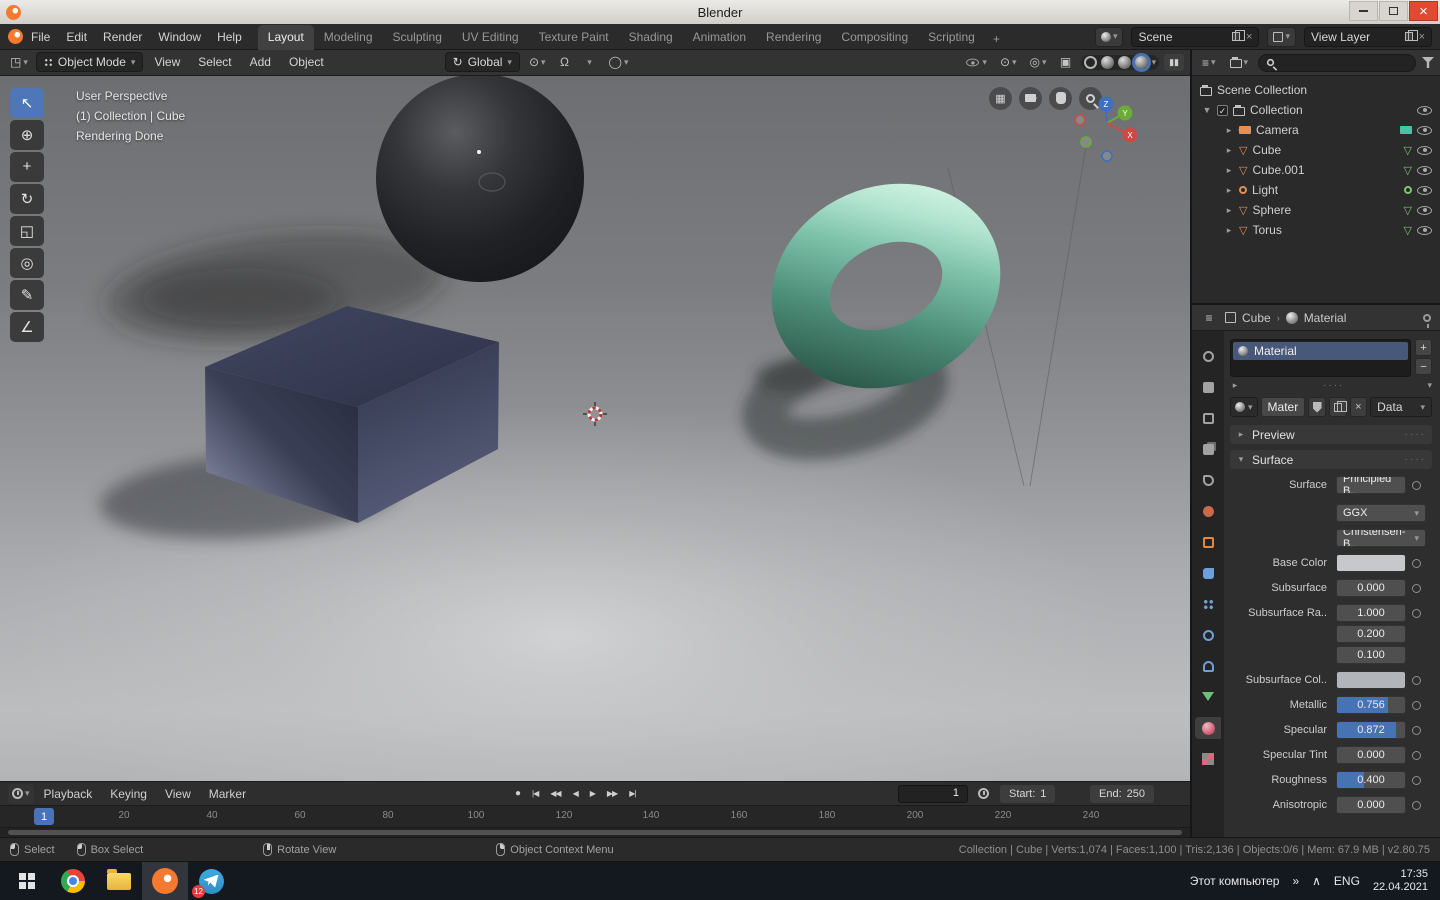 The width and height of the screenshot is (1440, 900). Describe the element at coordinates (951, 37) in the screenshot. I see `tab-scripting: Scripting` at that location.